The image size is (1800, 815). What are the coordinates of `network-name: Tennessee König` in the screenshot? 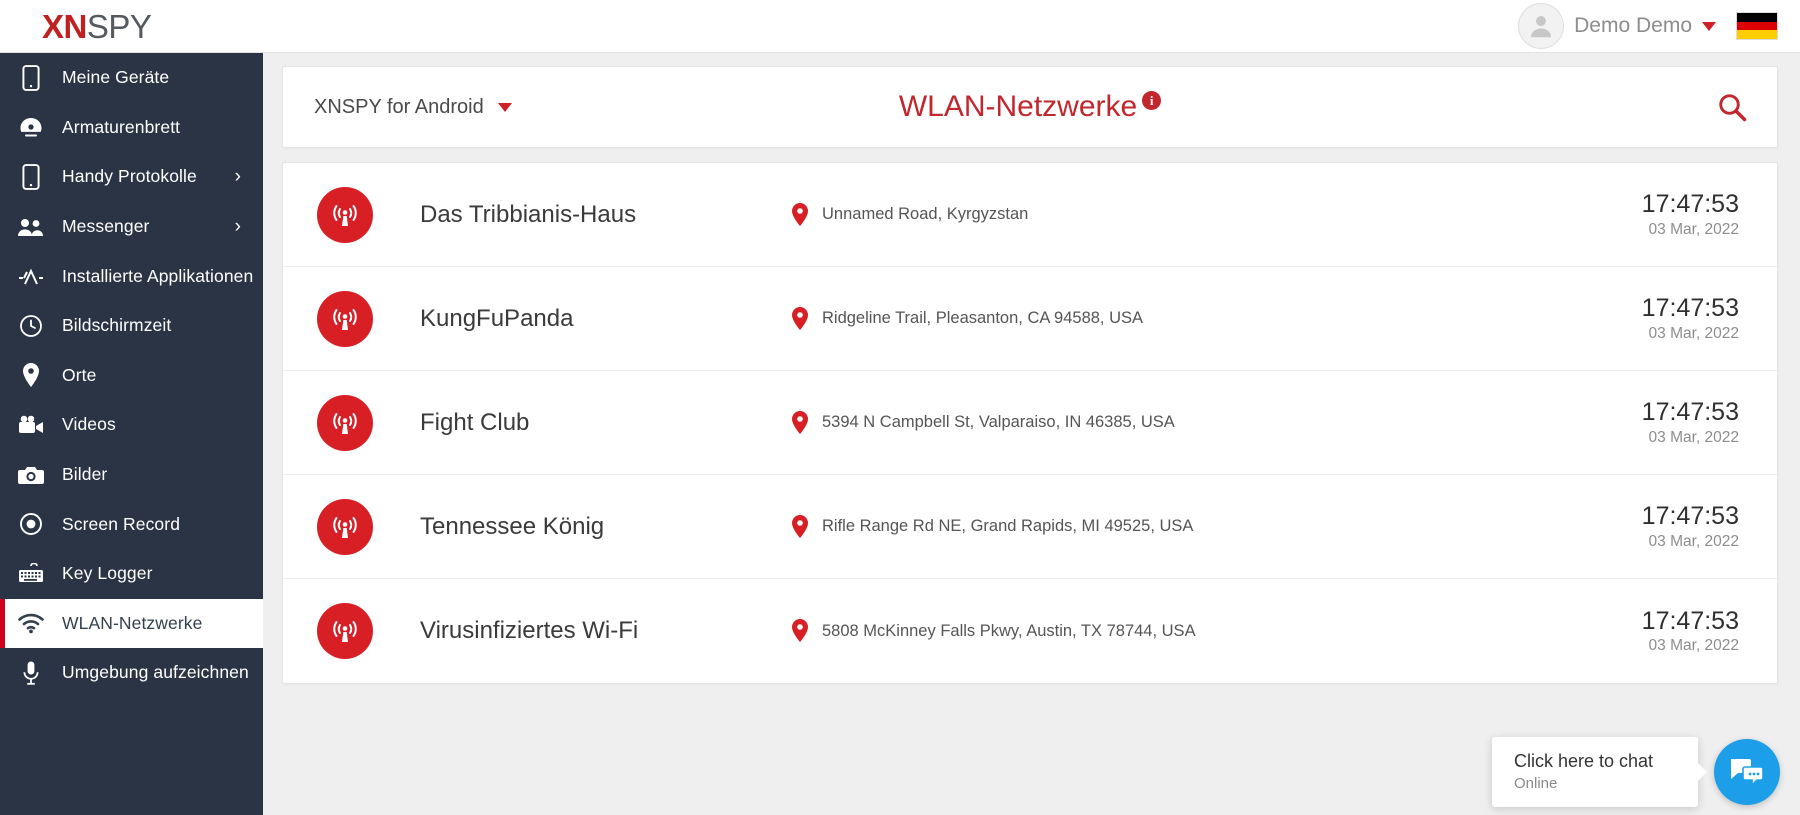 It's located at (512, 526).